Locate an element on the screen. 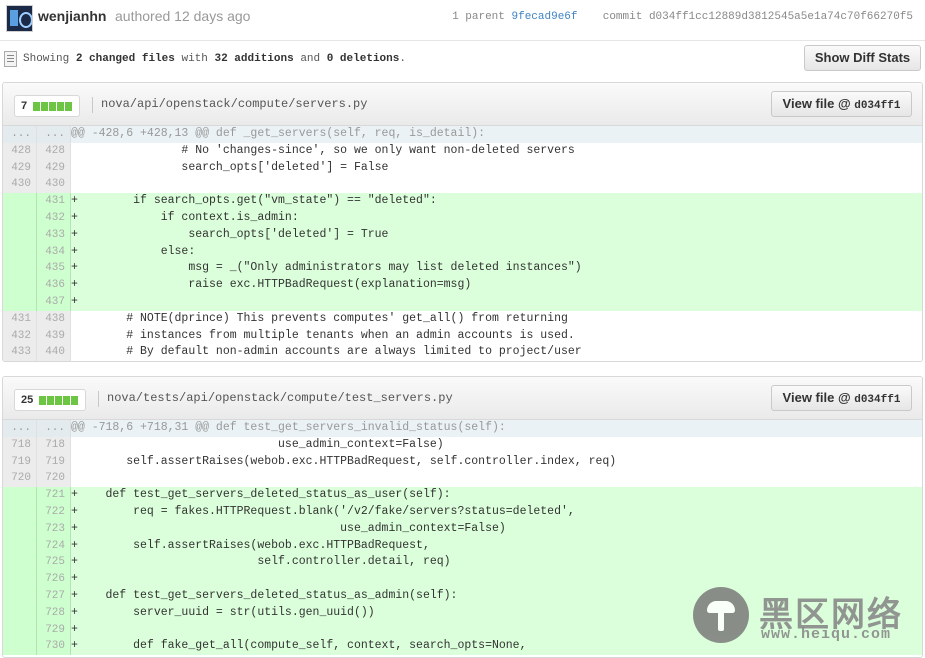 This screenshot has height=658, width=925. new-line-number: 433 is located at coordinates (57, 235).